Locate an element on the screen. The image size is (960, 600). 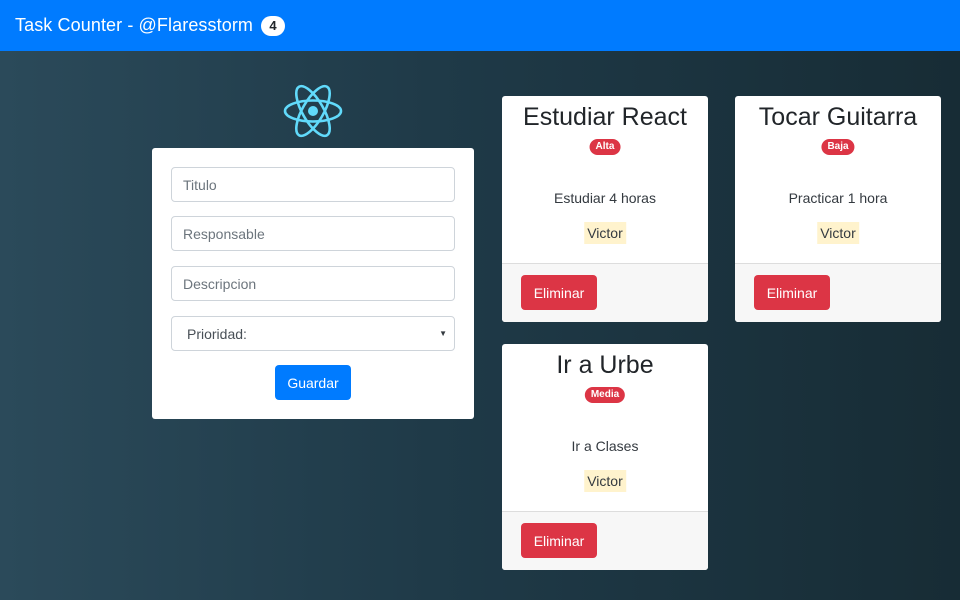
guardar-button: Guardar is located at coordinates (313, 382).